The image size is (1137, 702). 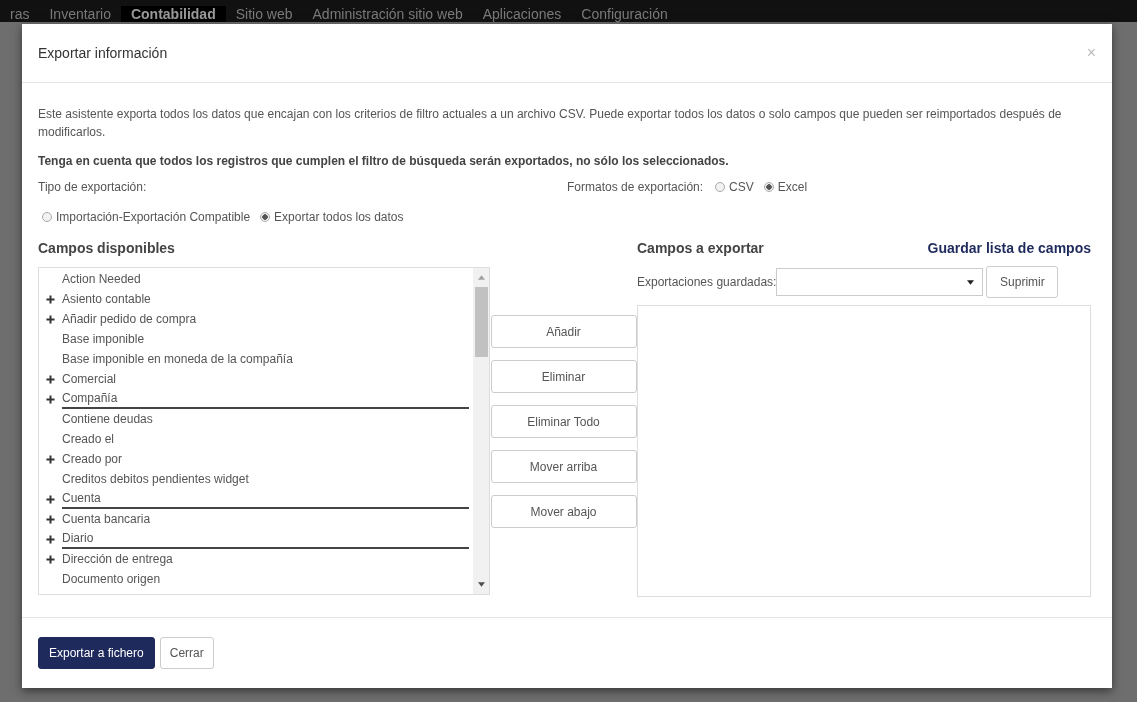 I want to click on field-item: Asiento contable, so click(x=265, y=299).